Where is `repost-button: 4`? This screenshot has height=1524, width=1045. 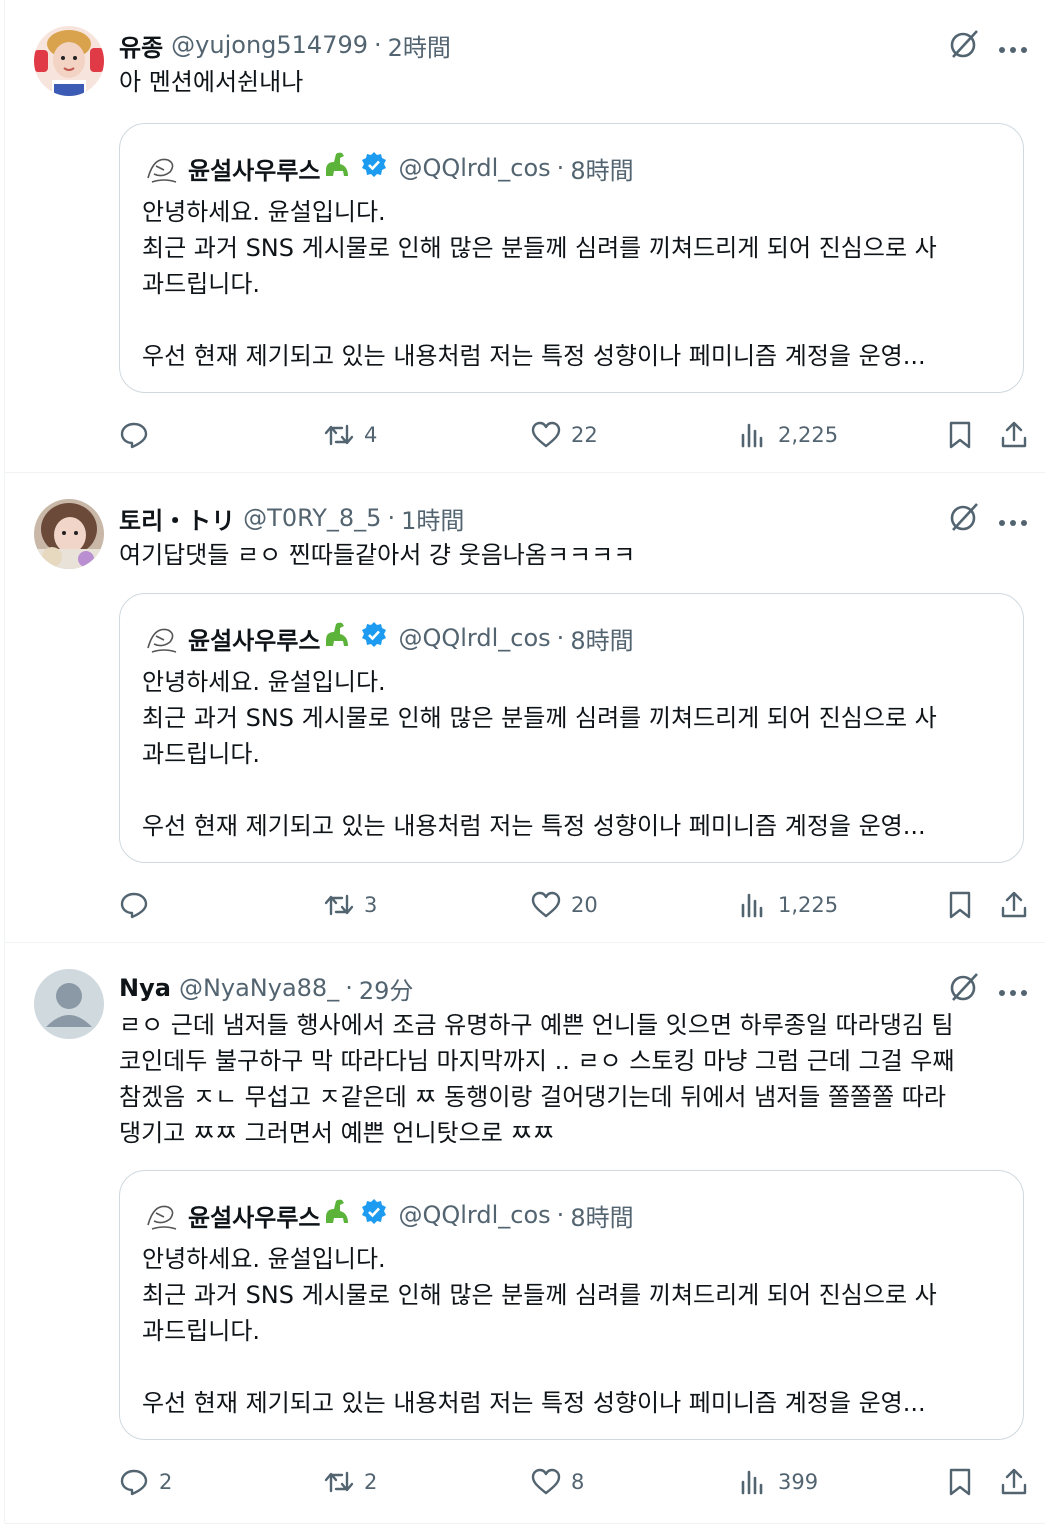 repost-button: 4 is located at coordinates (350, 435).